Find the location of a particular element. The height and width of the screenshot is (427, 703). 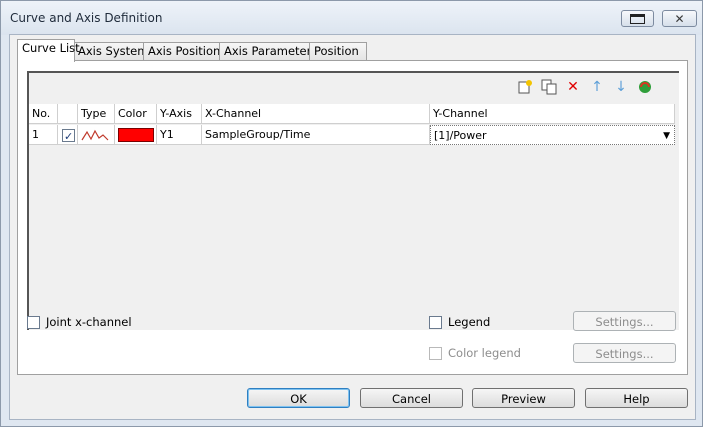

color-legend-label: Color legend is located at coordinates (484, 353).